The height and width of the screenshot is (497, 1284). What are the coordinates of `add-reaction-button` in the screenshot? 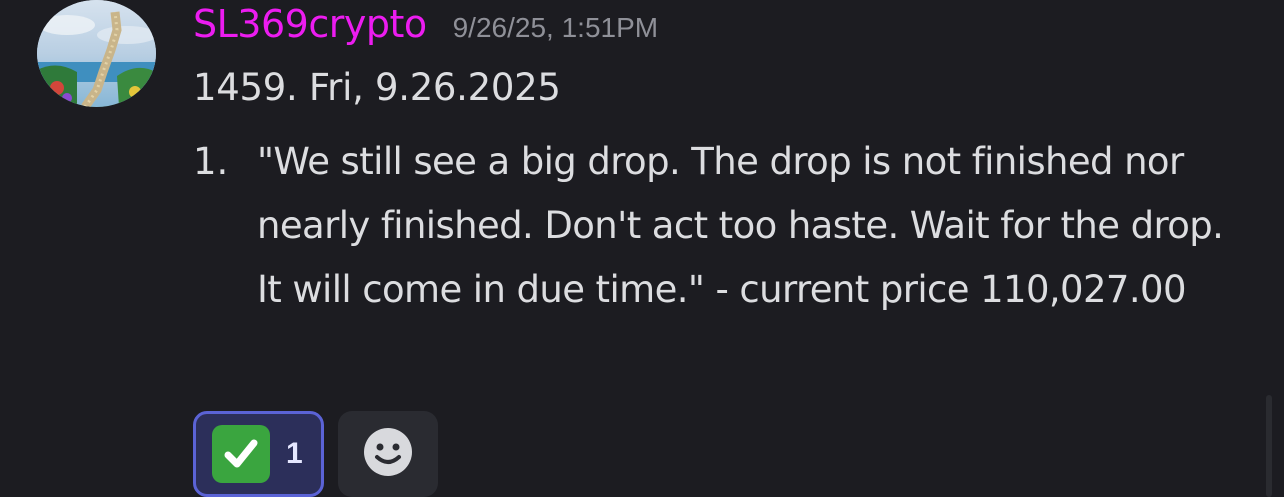 It's located at (388, 454).